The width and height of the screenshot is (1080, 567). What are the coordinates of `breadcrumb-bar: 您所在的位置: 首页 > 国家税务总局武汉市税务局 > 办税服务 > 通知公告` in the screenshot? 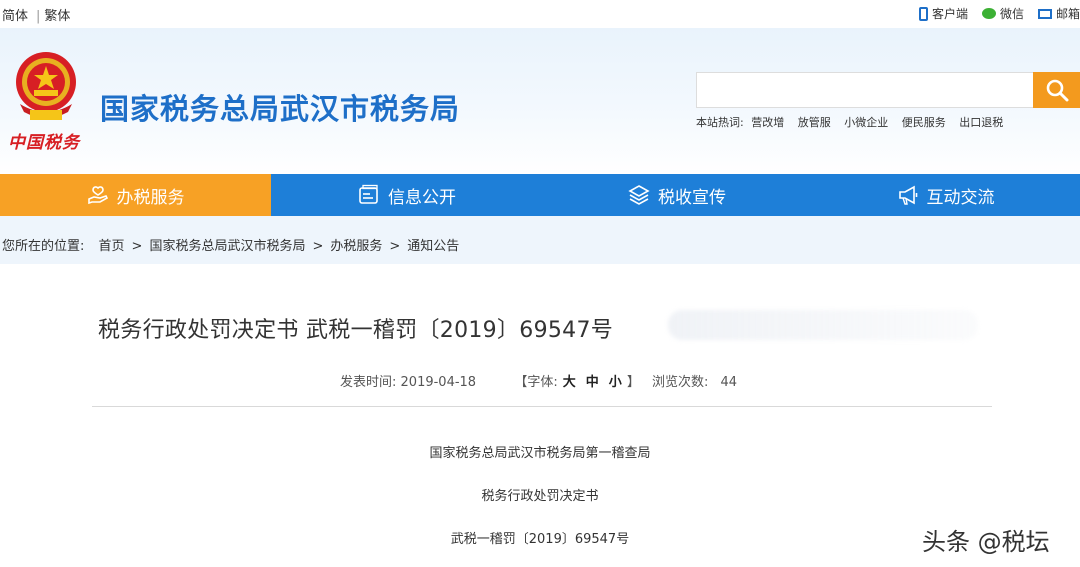 It's located at (540, 240).